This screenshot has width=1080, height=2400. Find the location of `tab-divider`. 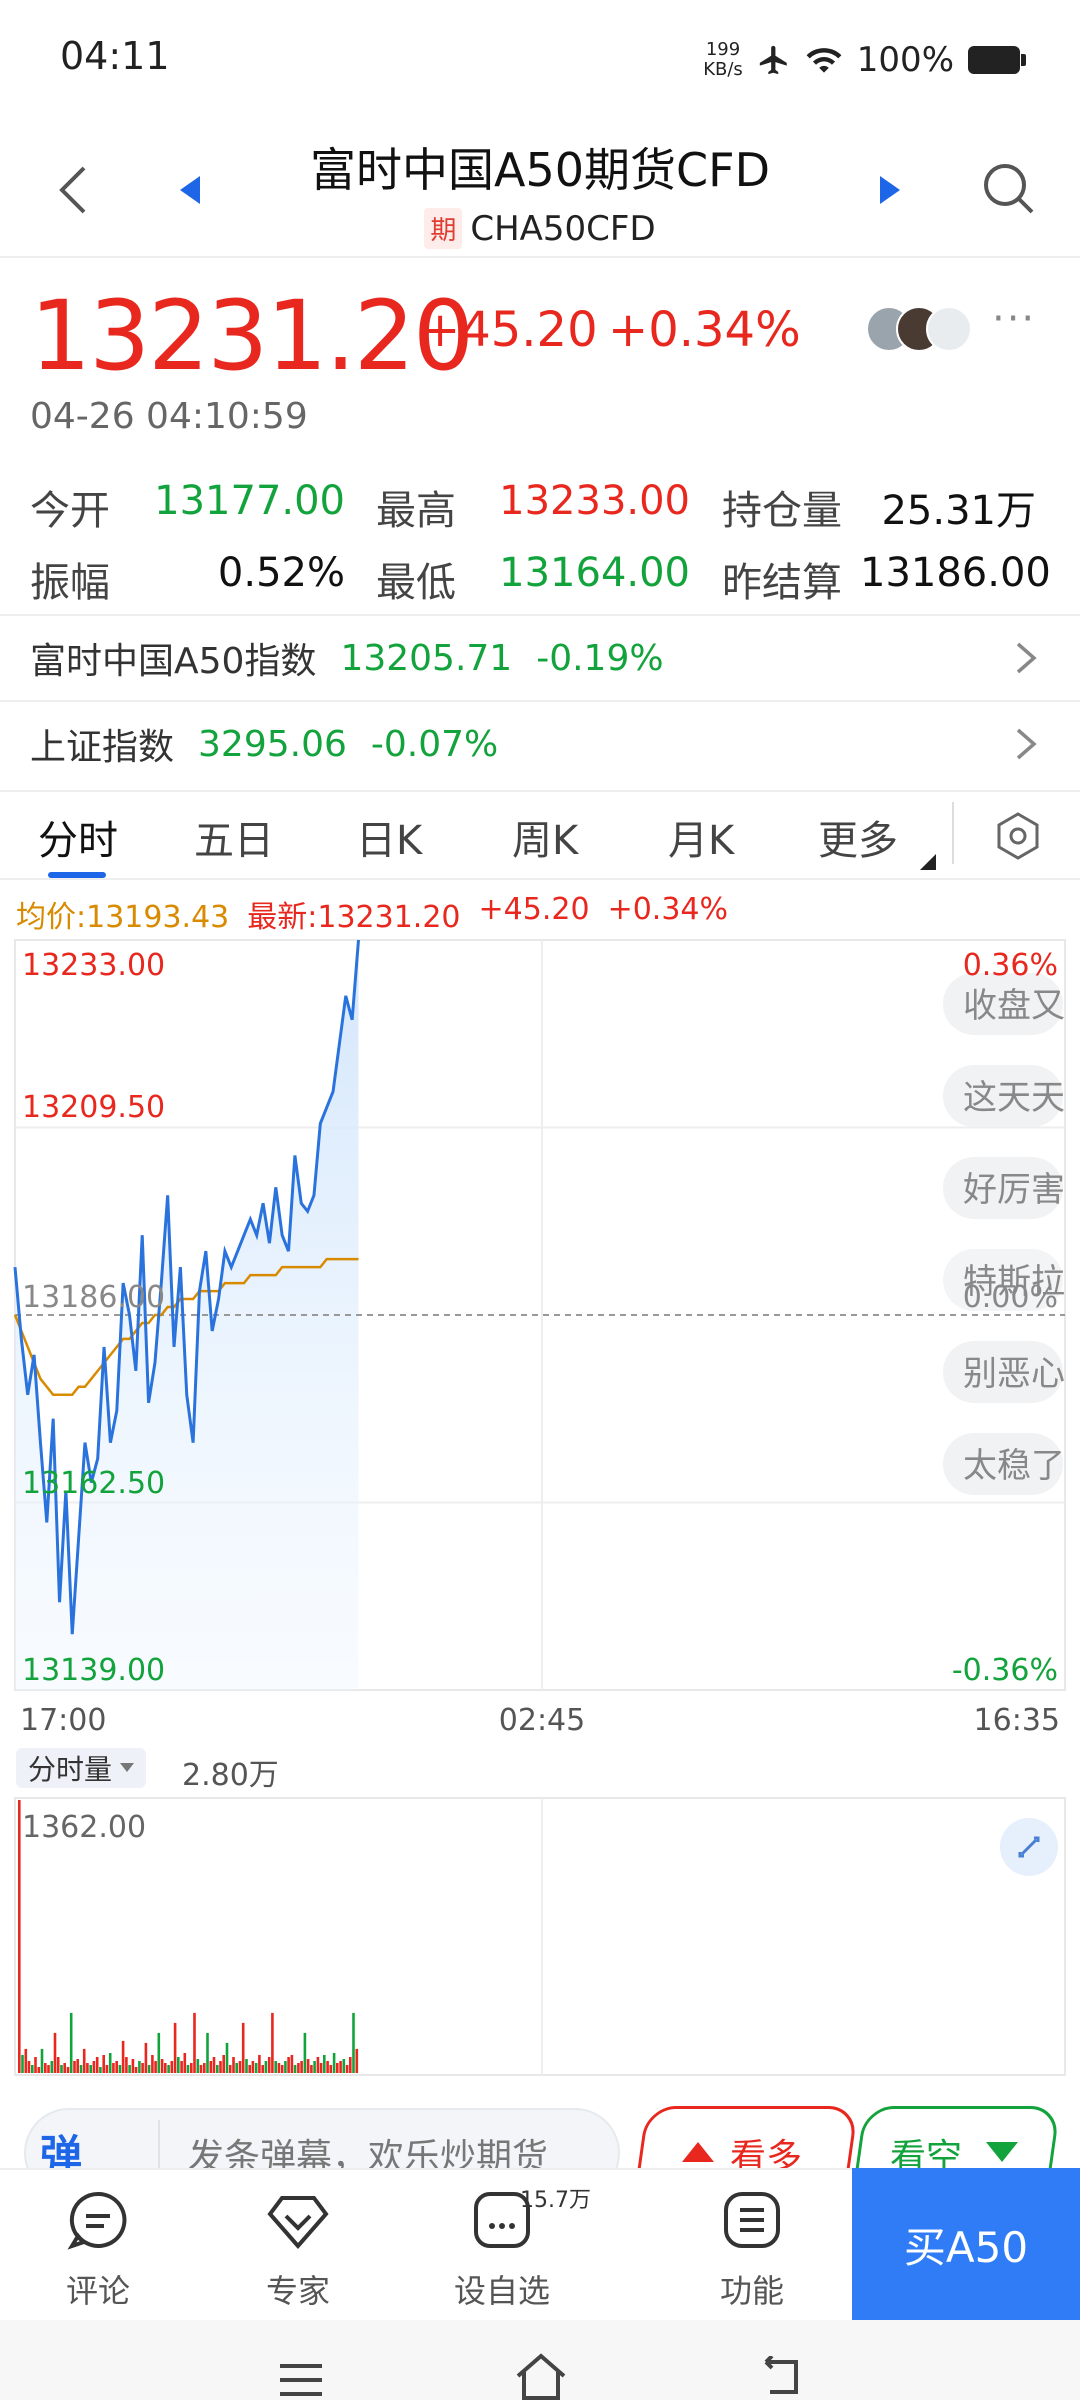

tab-divider is located at coordinates (953, 833).